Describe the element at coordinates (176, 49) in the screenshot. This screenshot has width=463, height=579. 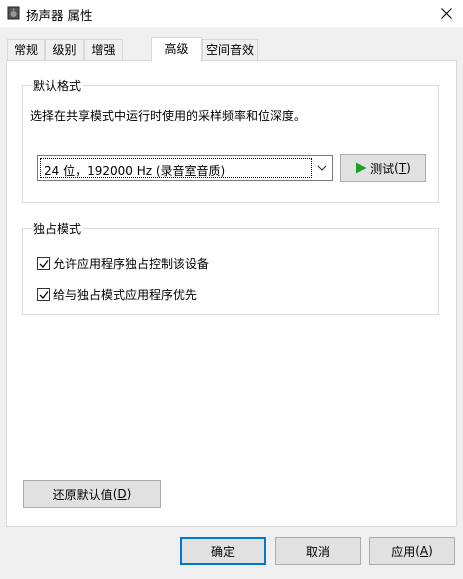
I see `tab-advanced: 高级` at that location.